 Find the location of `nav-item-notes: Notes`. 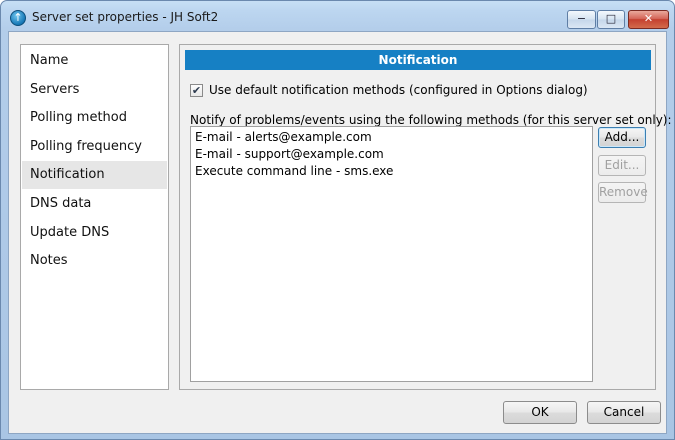

nav-item-notes: Notes is located at coordinates (94, 261).